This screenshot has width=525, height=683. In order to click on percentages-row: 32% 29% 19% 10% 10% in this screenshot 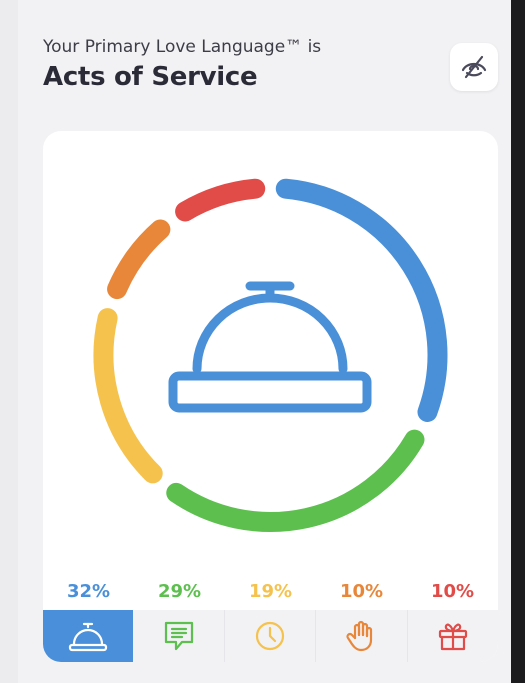, I will do `click(270, 594)`.